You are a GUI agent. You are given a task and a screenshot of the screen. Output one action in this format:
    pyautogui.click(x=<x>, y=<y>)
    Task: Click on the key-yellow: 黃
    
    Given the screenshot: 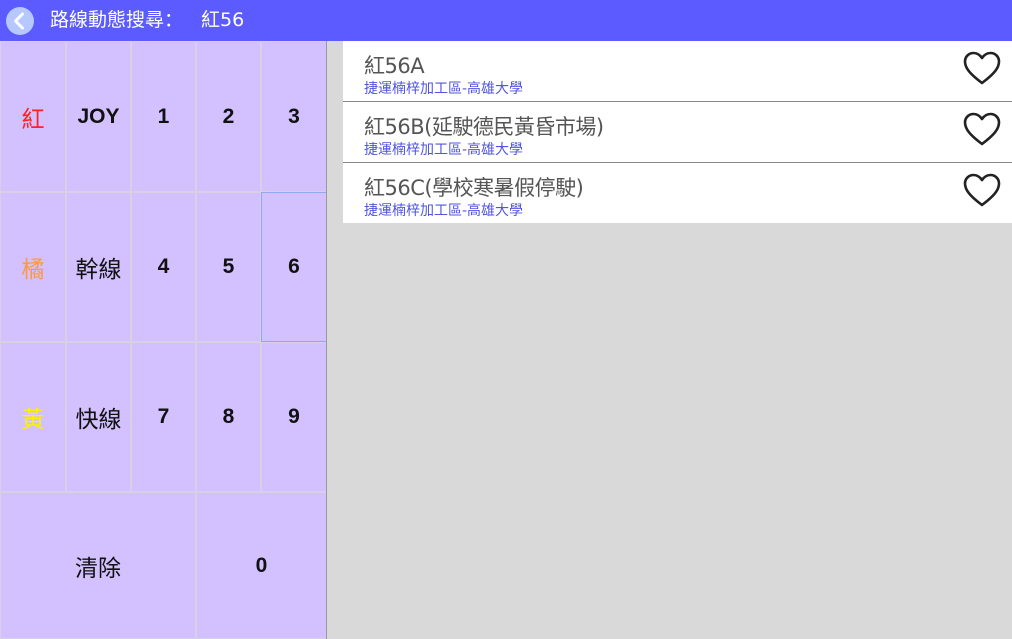 What is the action you would take?
    pyautogui.click(x=33, y=417)
    